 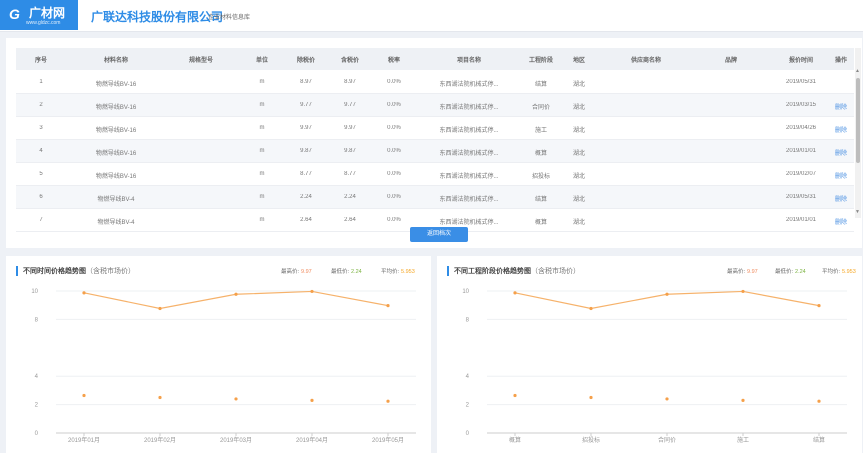 I want to click on logo: G 广材网 www.gldzc.com, so click(x=39, y=15).